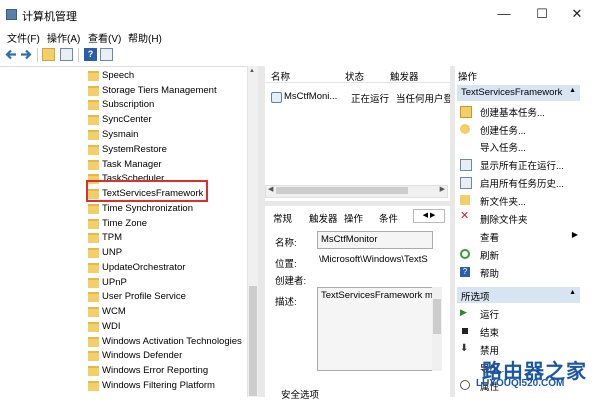 This screenshot has height=401, width=593. What do you see at coordinates (286, 302) in the screenshot?
I see `description-label: 描述:` at bounding box center [286, 302].